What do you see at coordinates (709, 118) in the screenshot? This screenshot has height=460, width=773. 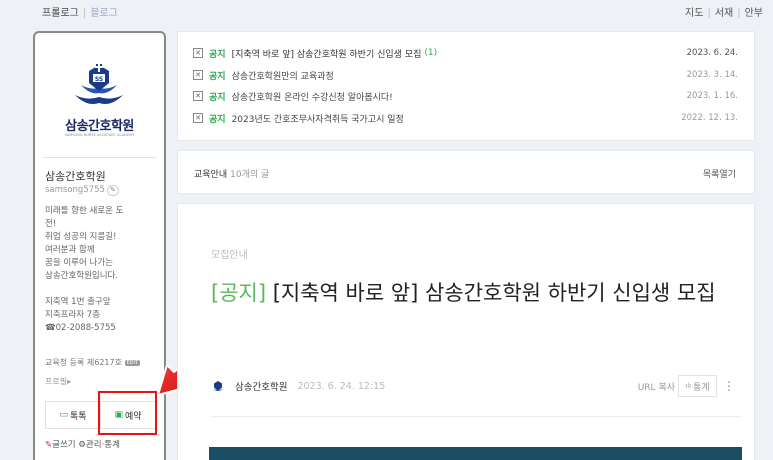 I see `notice-date: 2022. 12. 13.` at bounding box center [709, 118].